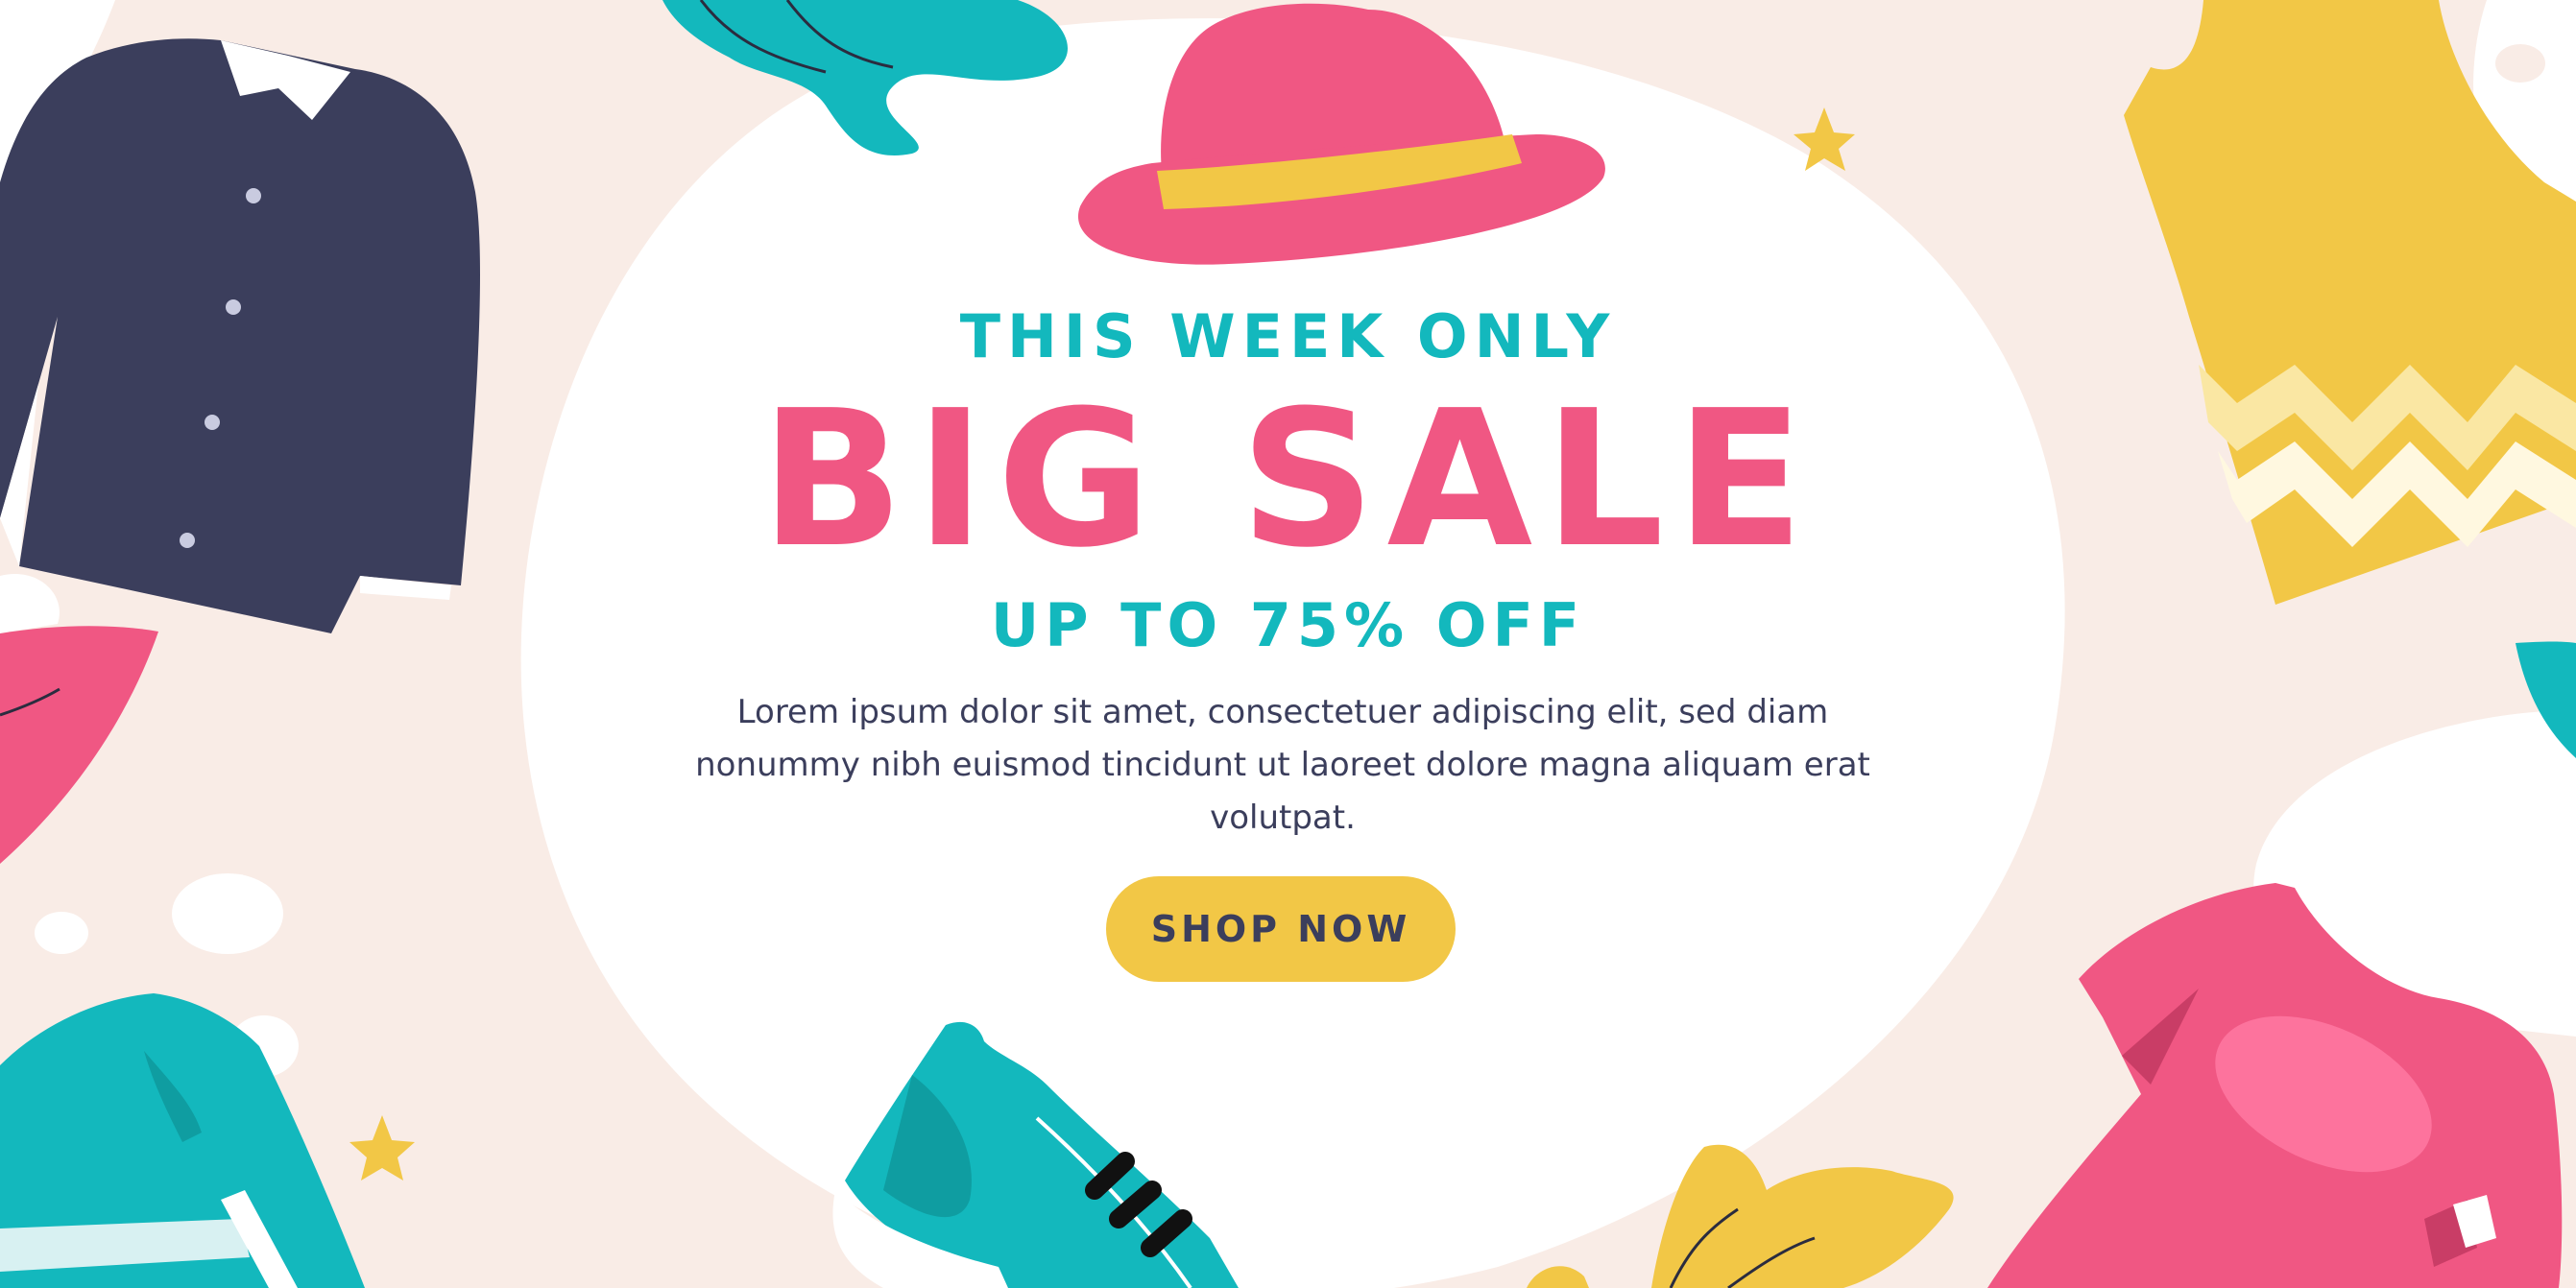 The height and width of the screenshot is (1288, 2576). I want to click on shop-now-button: SHOP NOW, so click(1281, 929).